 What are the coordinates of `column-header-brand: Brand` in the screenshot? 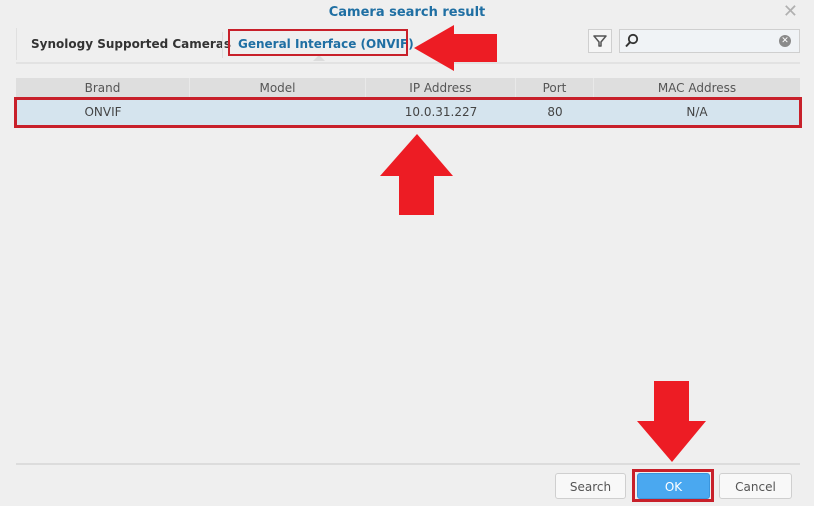 It's located at (103, 88).